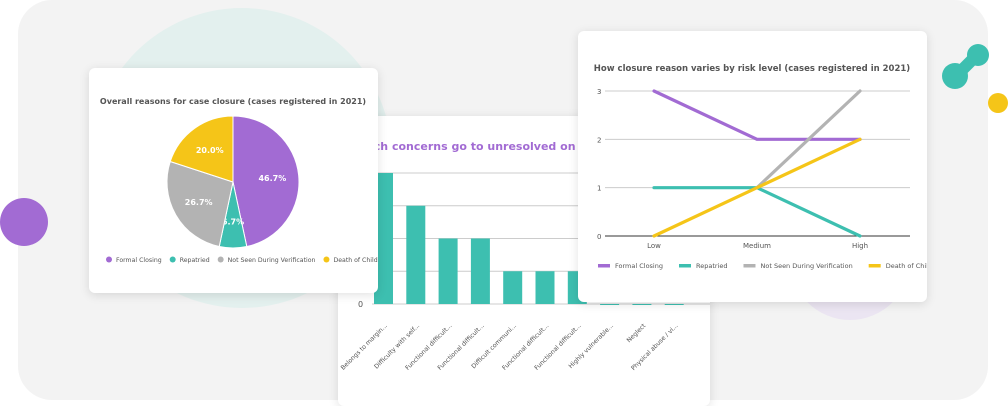 The image size is (1008, 406). What do you see at coordinates (639, 266) in the screenshot?
I see `line-legend-label: Formal Closing` at bounding box center [639, 266].